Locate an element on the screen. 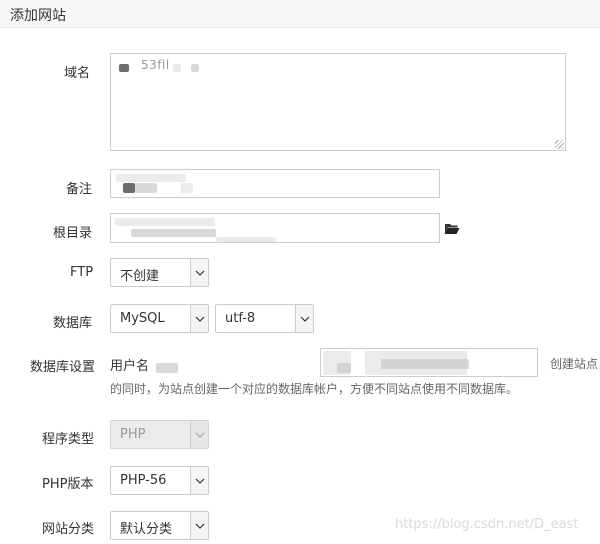 The image size is (600, 544). php-version-select: PHP-56 is located at coordinates (159, 480).